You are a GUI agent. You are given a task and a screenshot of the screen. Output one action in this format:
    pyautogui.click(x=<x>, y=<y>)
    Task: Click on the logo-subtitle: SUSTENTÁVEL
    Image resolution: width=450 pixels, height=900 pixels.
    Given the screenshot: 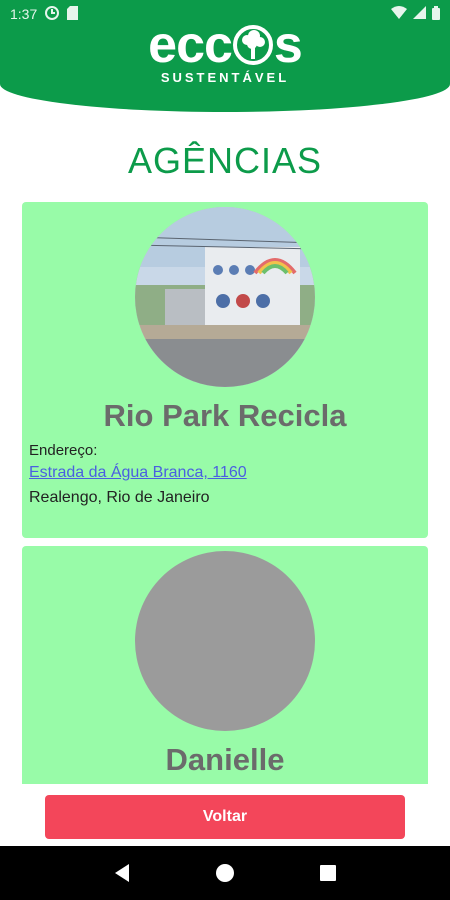 What is the action you would take?
    pyautogui.click(x=225, y=77)
    